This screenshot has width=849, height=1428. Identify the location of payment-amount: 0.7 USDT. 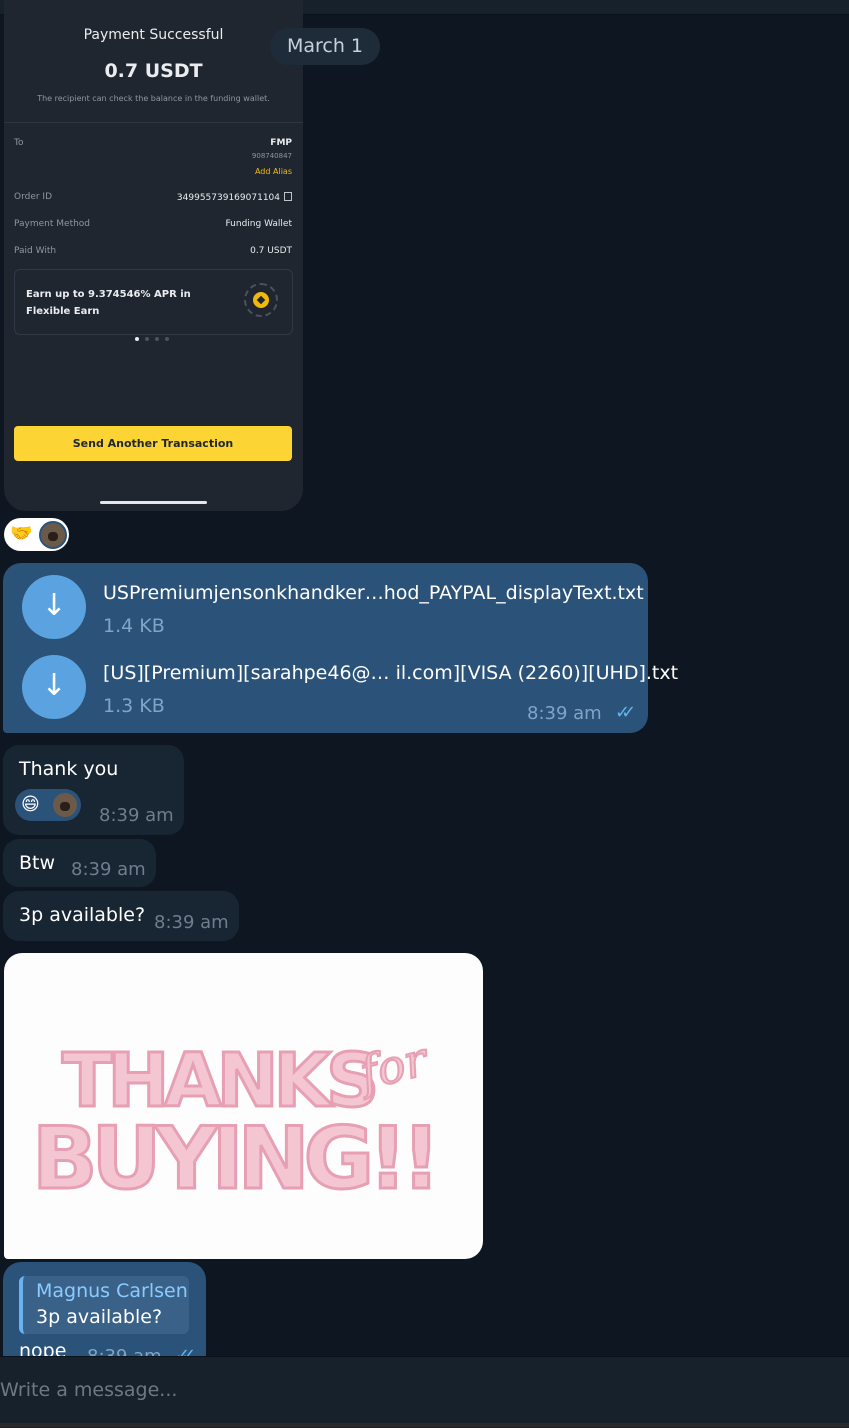
(153, 71).